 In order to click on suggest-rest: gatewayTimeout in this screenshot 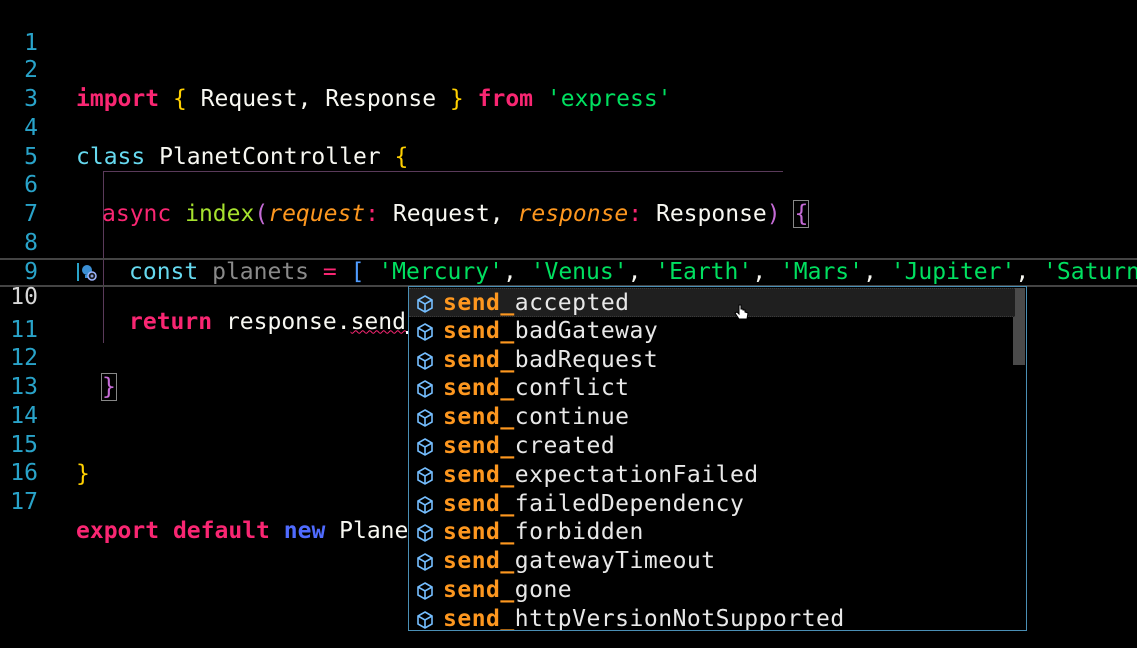, I will do `click(615, 561)`.